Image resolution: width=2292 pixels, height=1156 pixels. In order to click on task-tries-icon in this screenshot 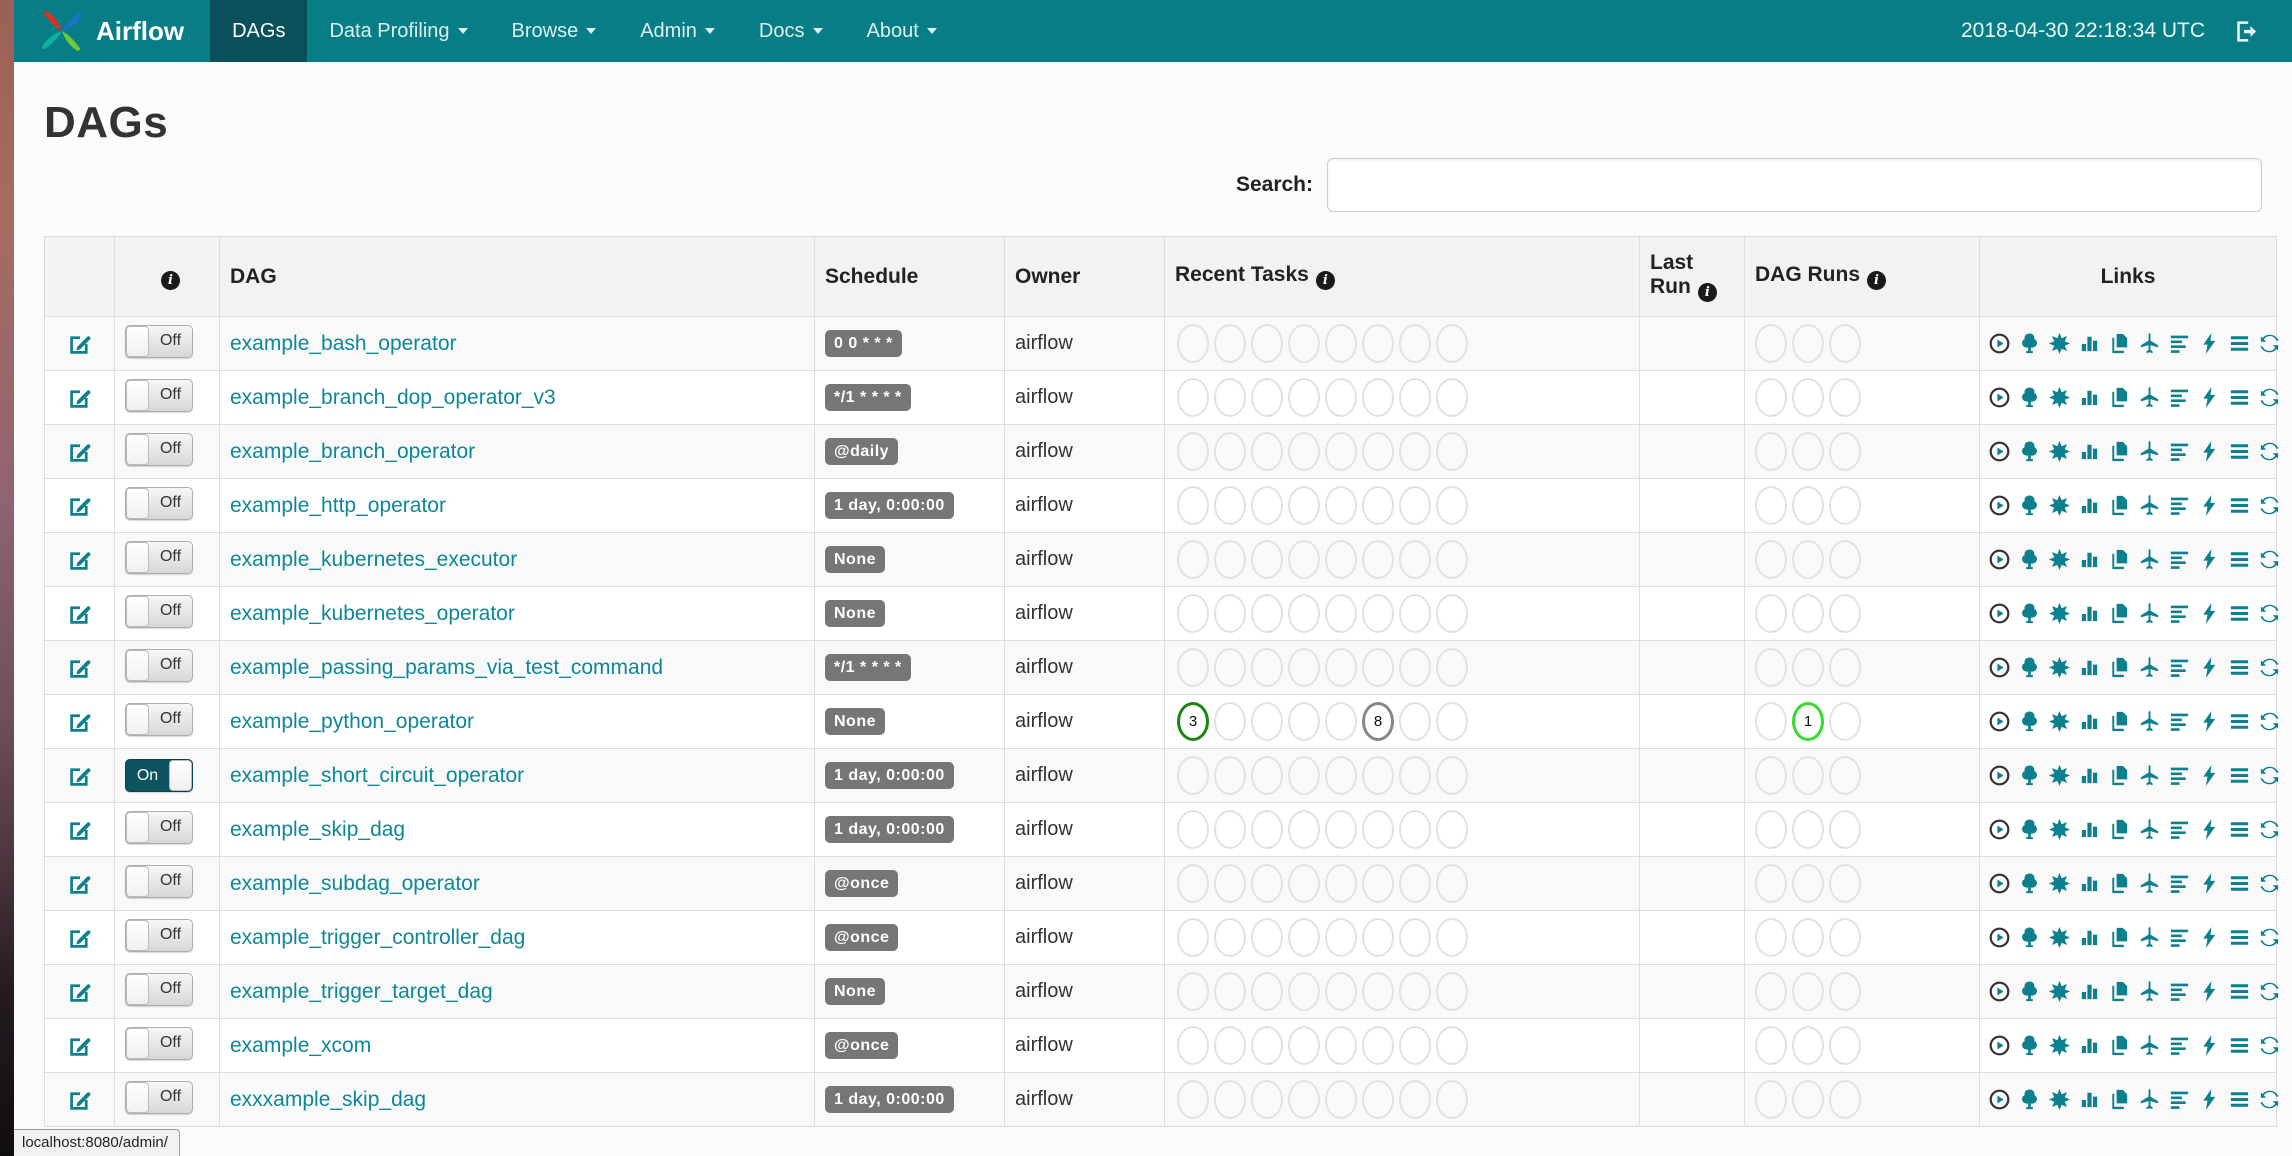, I will do `click(2119, 721)`.